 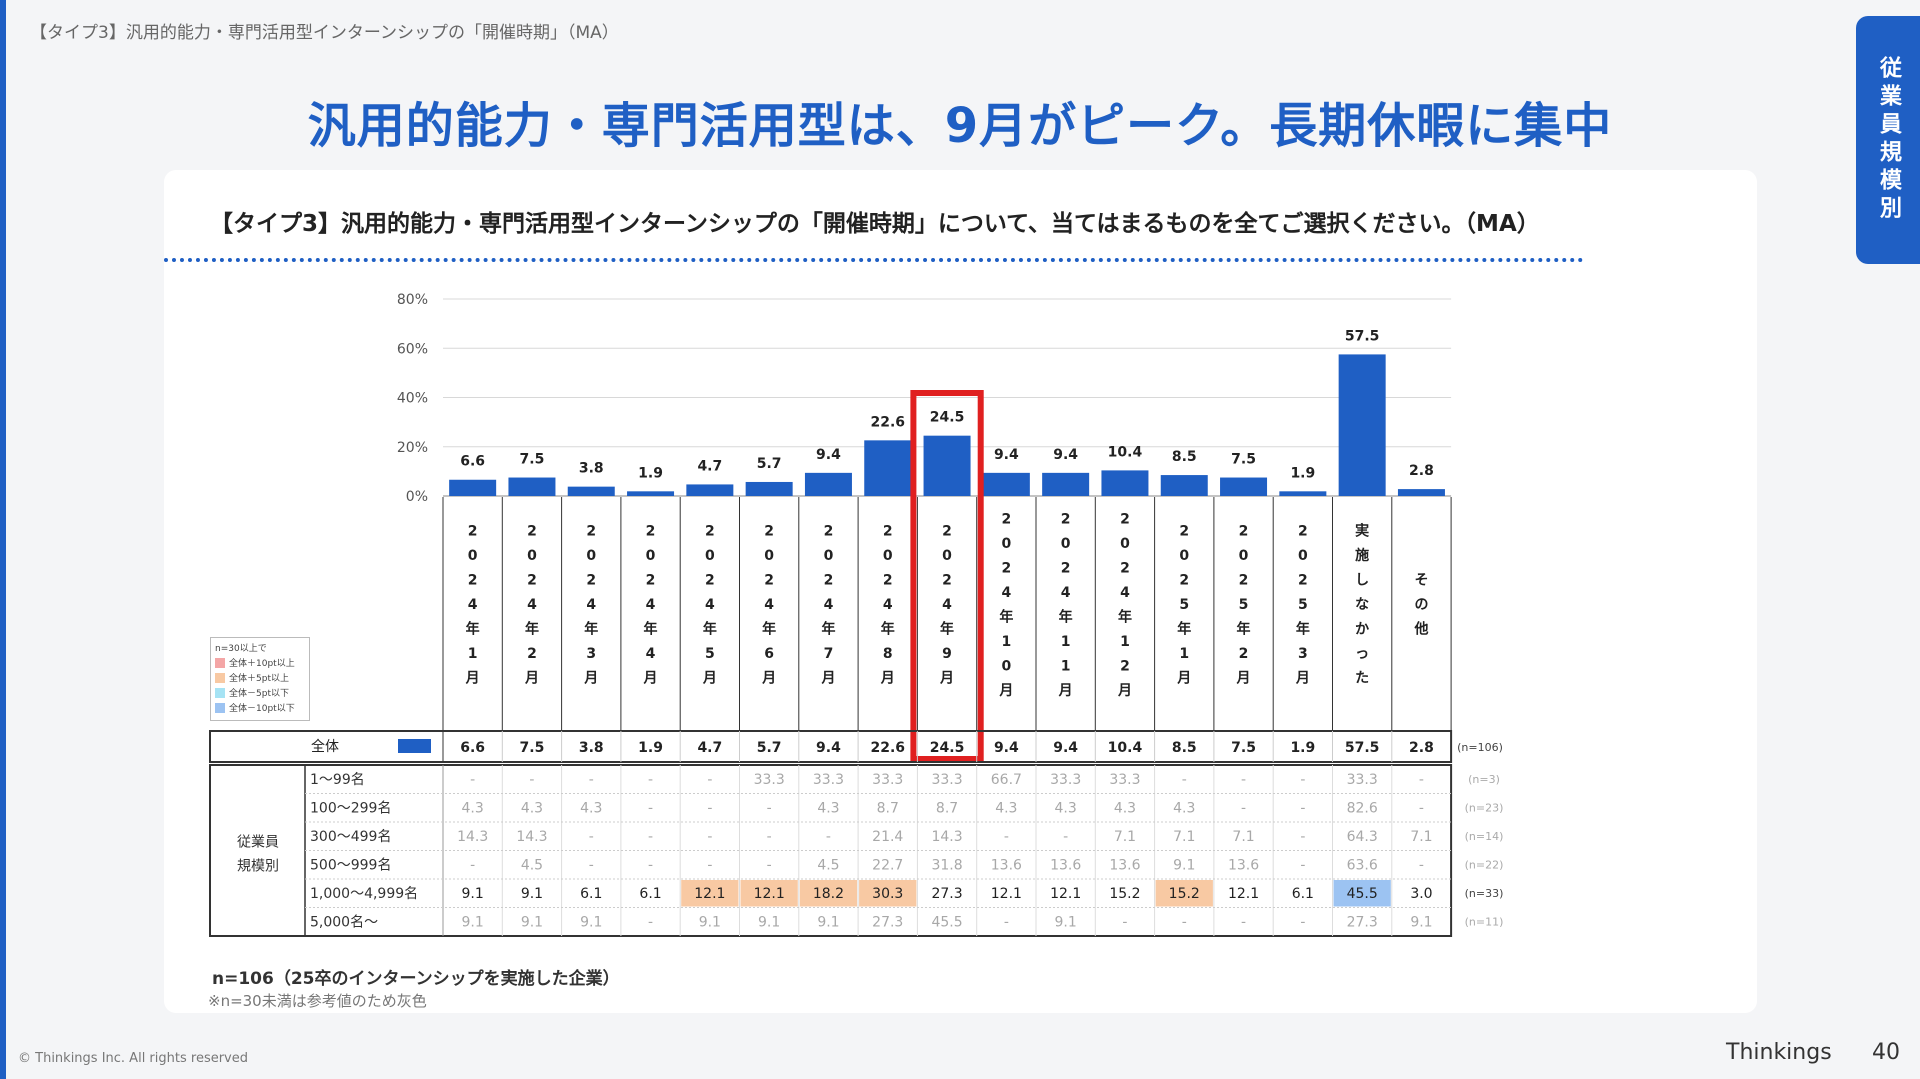 I want to click on total-cell: 5.7, so click(x=769, y=748).